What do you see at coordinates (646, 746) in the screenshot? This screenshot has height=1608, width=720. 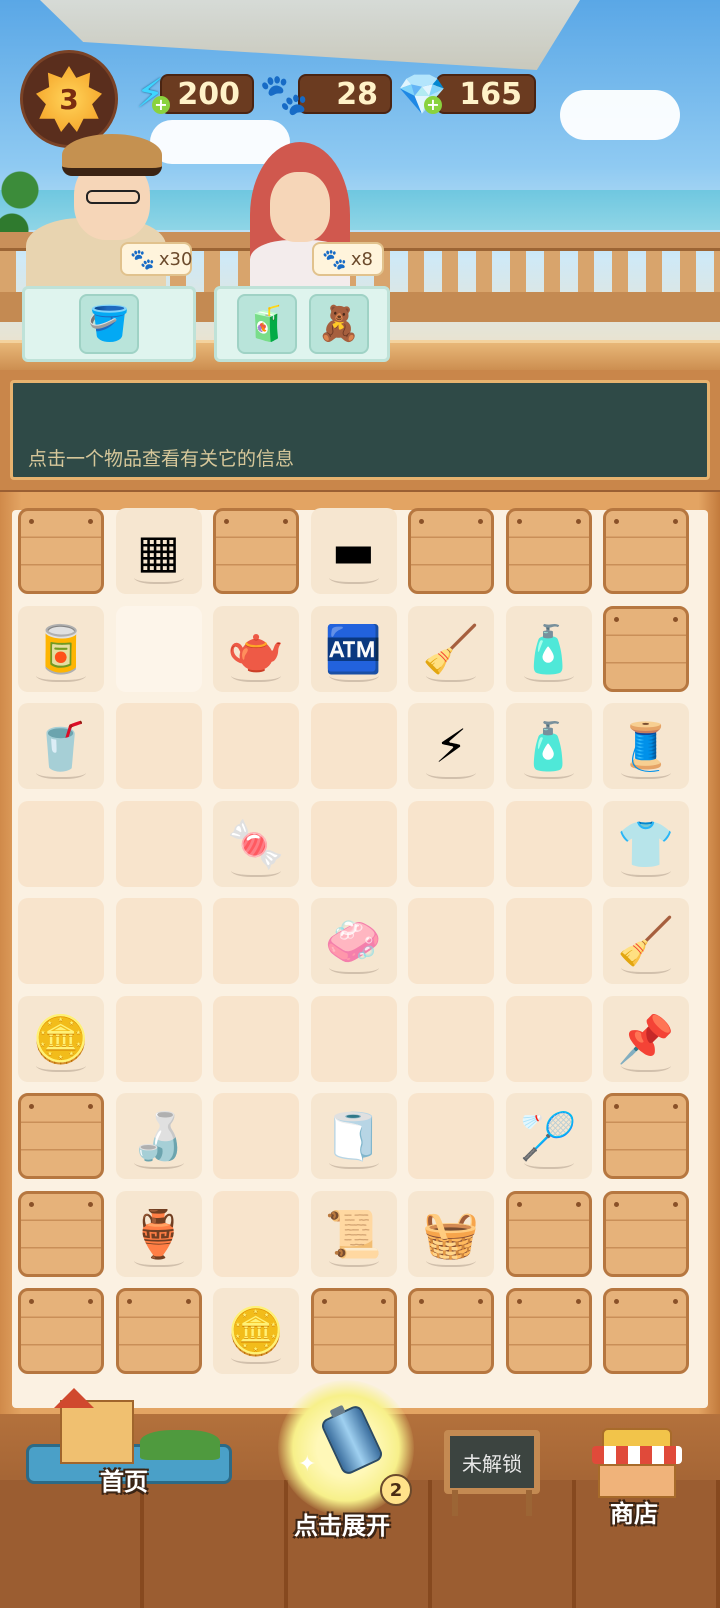 I see `board-item-spool: 🧵` at bounding box center [646, 746].